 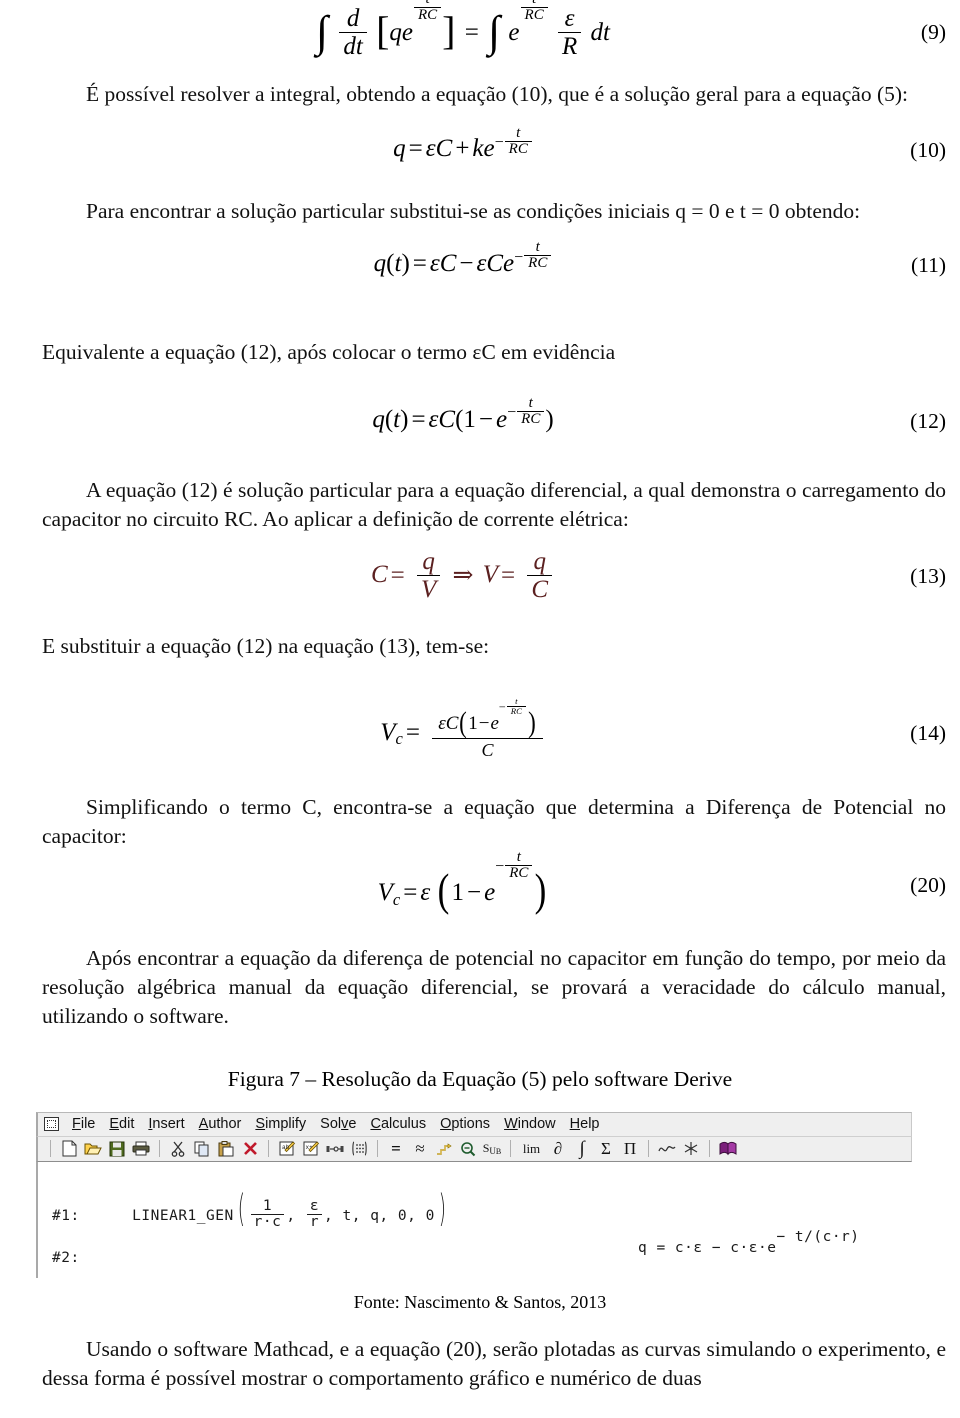 I want to click on close-paren: ), so click(x=442, y=1209).